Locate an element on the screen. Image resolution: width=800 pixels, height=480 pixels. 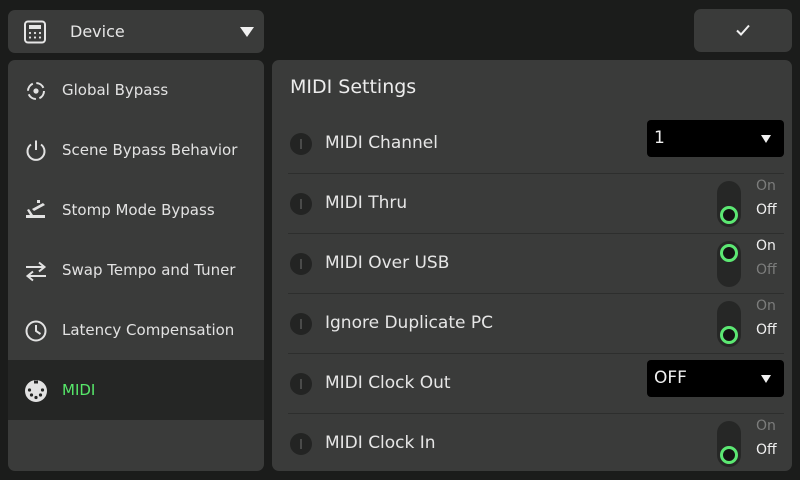
sidebar-item-scene-bypass-behavior: Scene Bypass Behavior is located at coordinates (136, 150).